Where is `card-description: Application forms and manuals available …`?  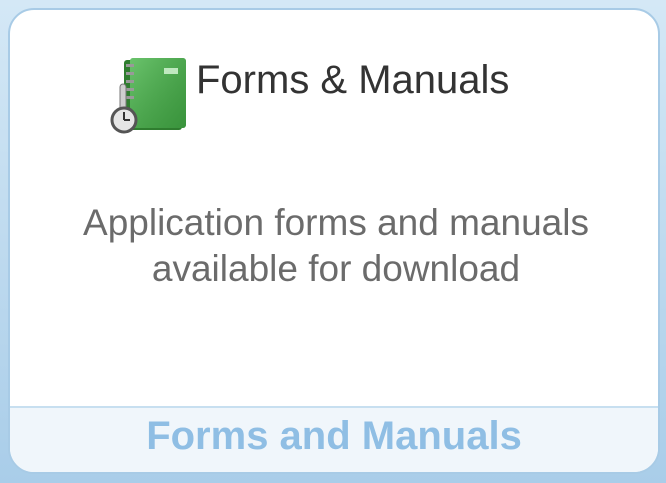
card-description: Application forms and manuals available … is located at coordinates (336, 245).